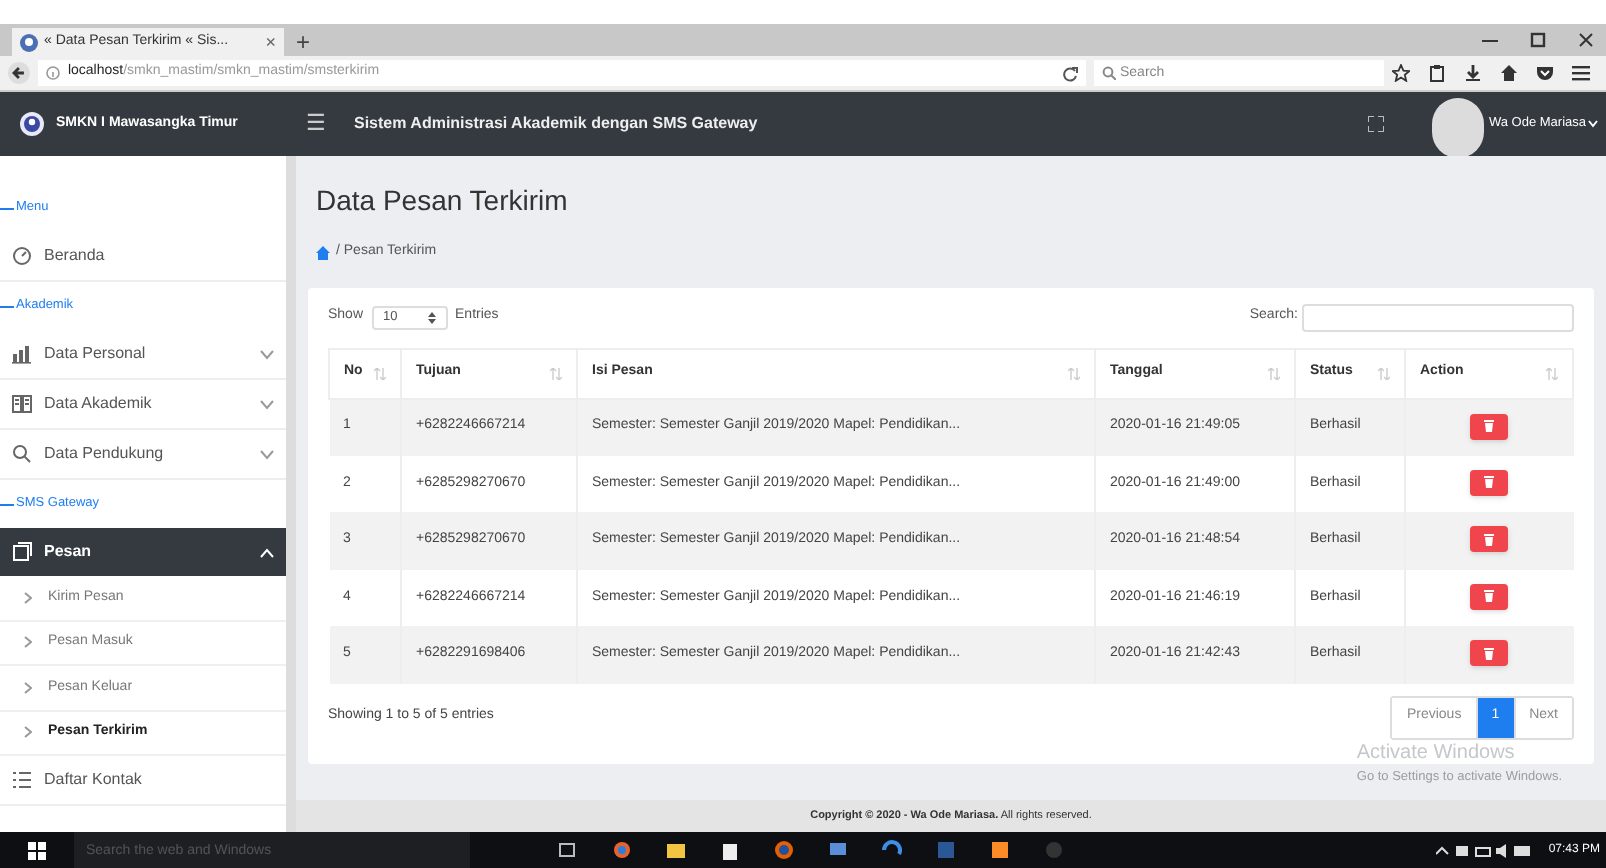 This screenshot has width=1606, height=868. I want to click on info-icon, so click(52, 73).